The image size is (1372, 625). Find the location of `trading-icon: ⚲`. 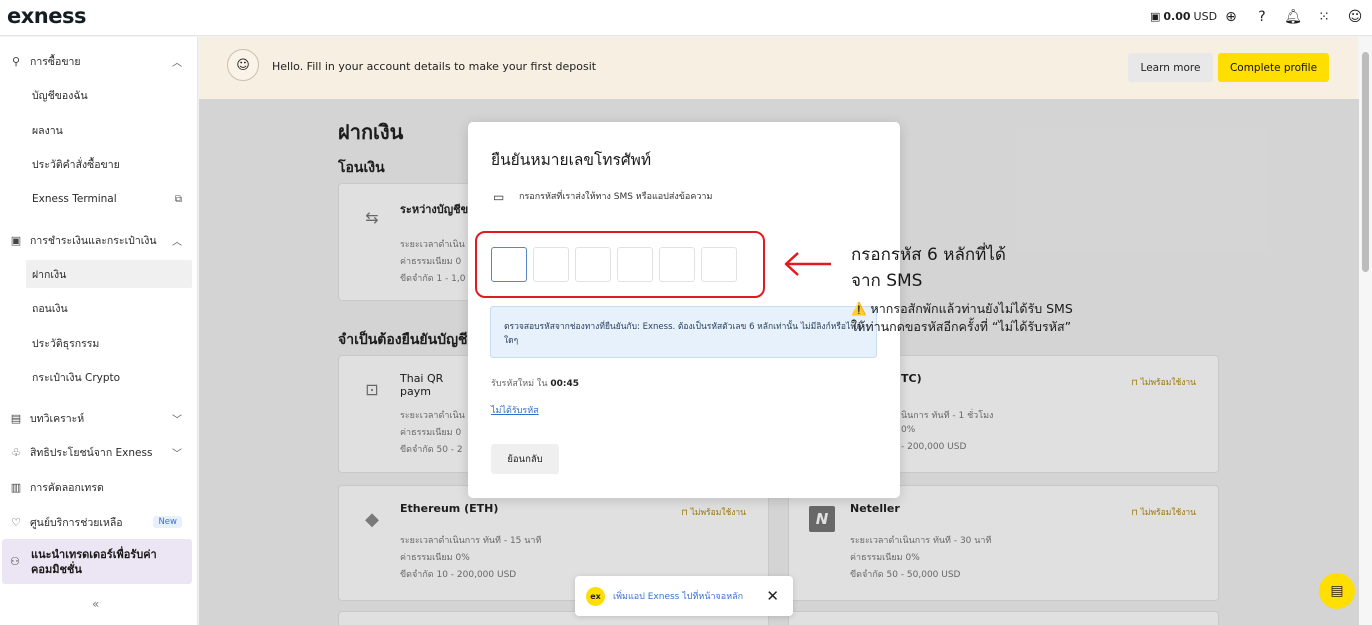

trading-icon: ⚲ is located at coordinates (16, 61).